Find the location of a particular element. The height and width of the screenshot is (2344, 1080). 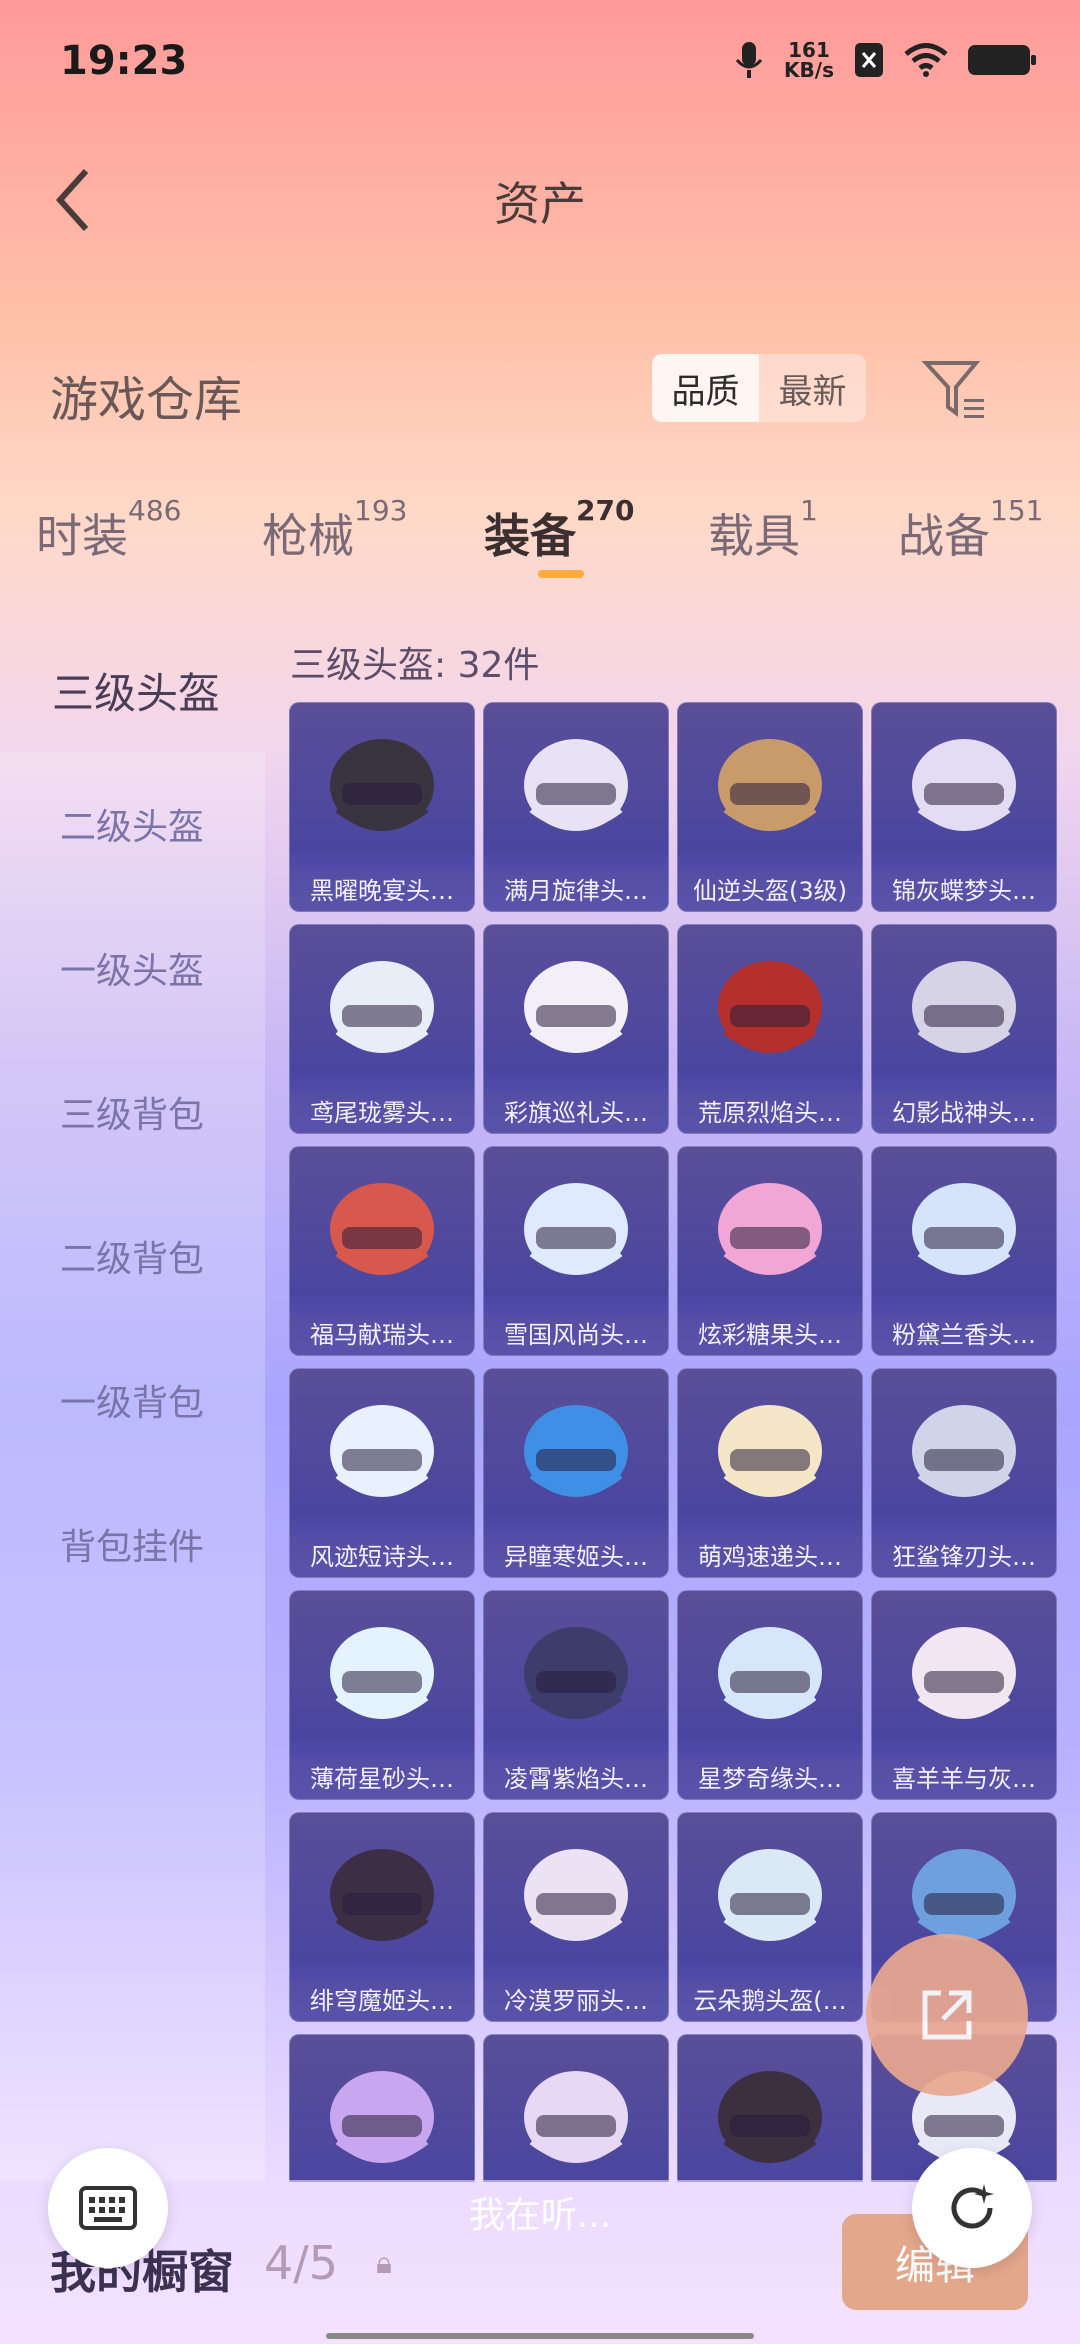

wifi-icon is located at coordinates (926, 60).